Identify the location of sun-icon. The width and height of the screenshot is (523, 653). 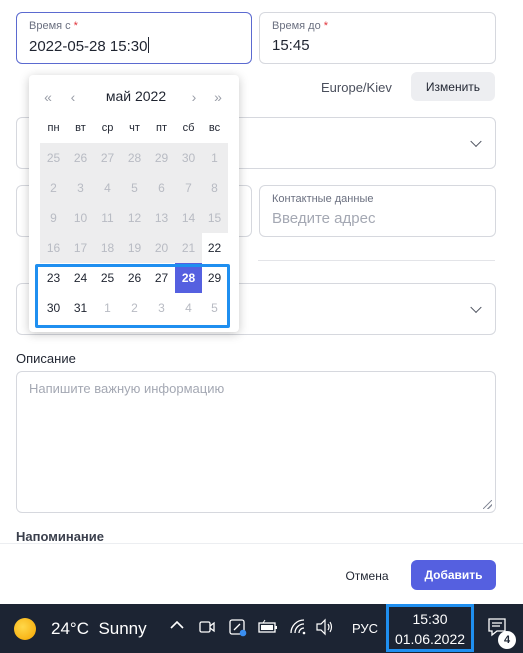
(25, 629).